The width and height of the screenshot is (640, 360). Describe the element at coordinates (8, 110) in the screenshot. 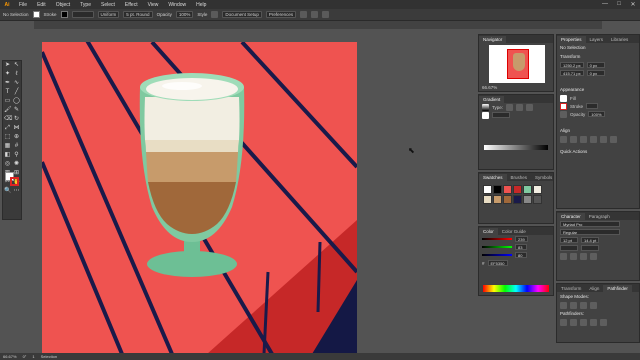

I see `paintbrush-tool-icon: 🖌` at that location.